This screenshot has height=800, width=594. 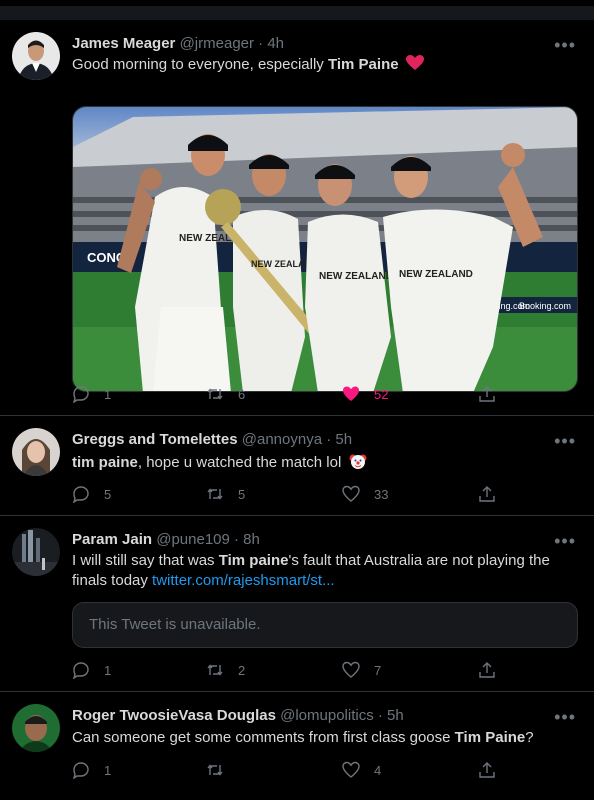 I want to click on tweet-header: Param Jain @pune109 · 8h, so click(x=166, y=540).